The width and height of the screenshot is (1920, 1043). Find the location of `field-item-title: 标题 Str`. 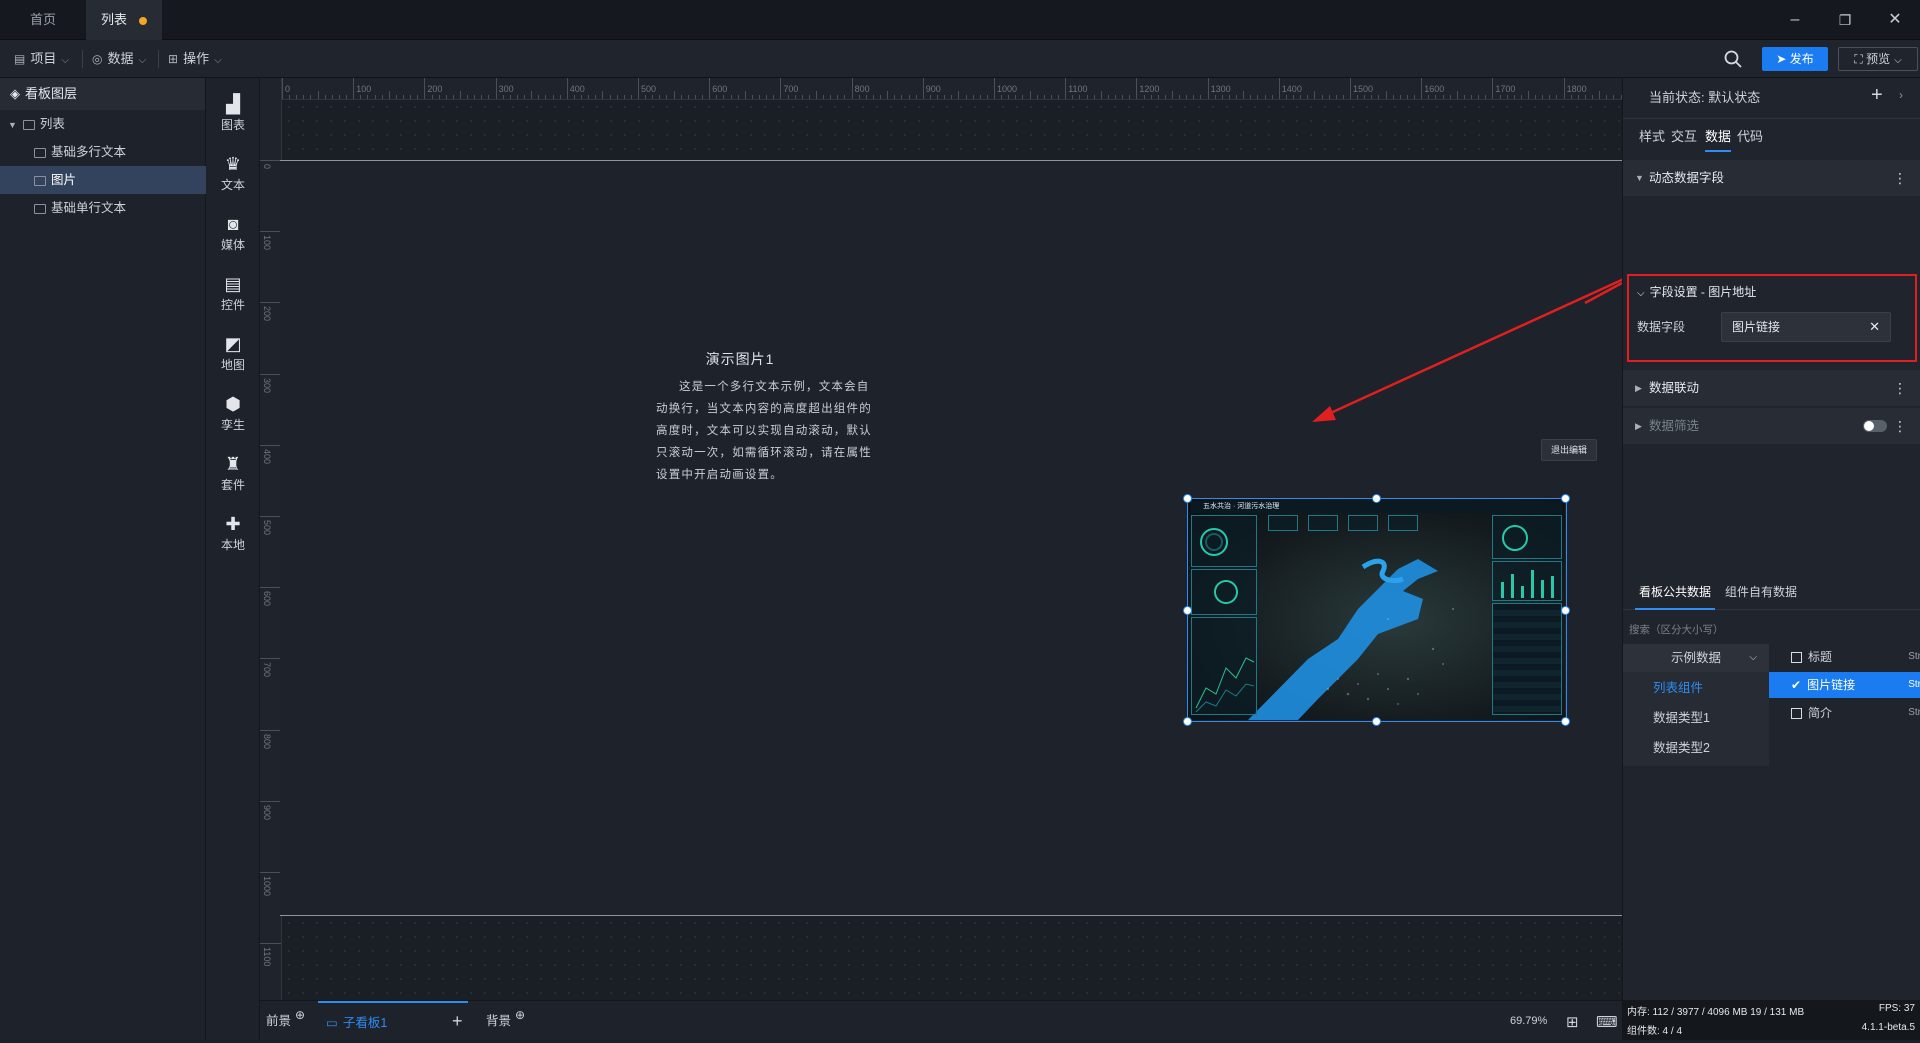

field-item-title: 标题 Str is located at coordinates (1844, 657).